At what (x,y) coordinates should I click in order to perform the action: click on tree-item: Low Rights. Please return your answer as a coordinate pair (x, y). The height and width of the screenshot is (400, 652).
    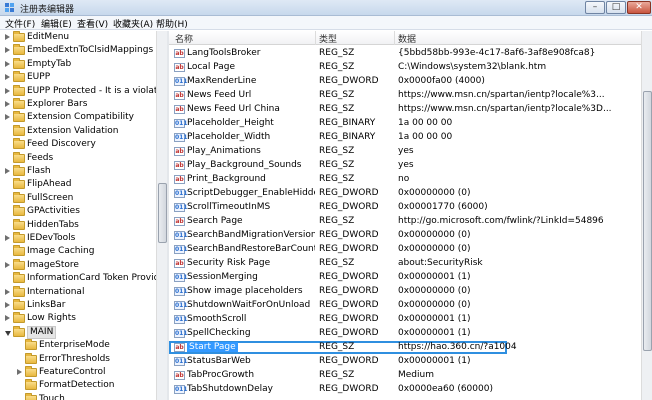
    Looking at the image, I should click on (78, 318).